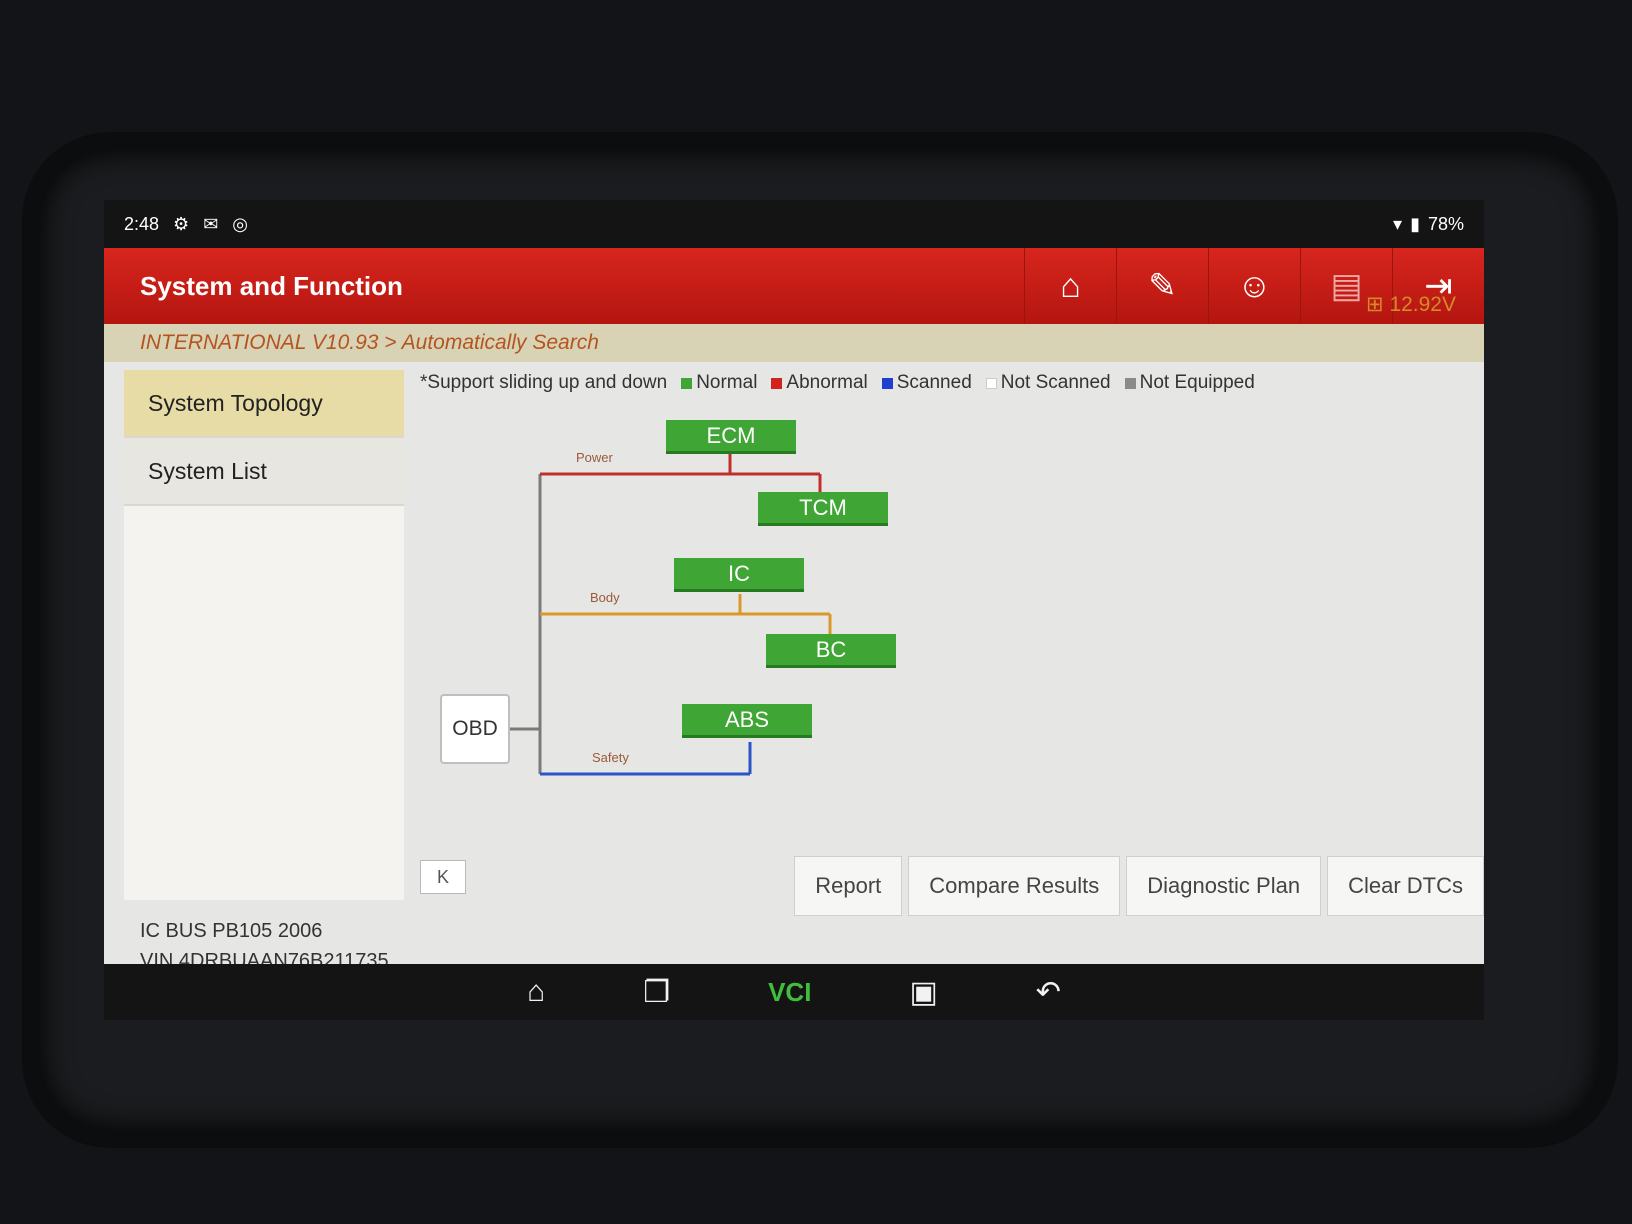 This screenshot has height=1224, width=1632. I want to click on topology-lines, so click(671, 615).